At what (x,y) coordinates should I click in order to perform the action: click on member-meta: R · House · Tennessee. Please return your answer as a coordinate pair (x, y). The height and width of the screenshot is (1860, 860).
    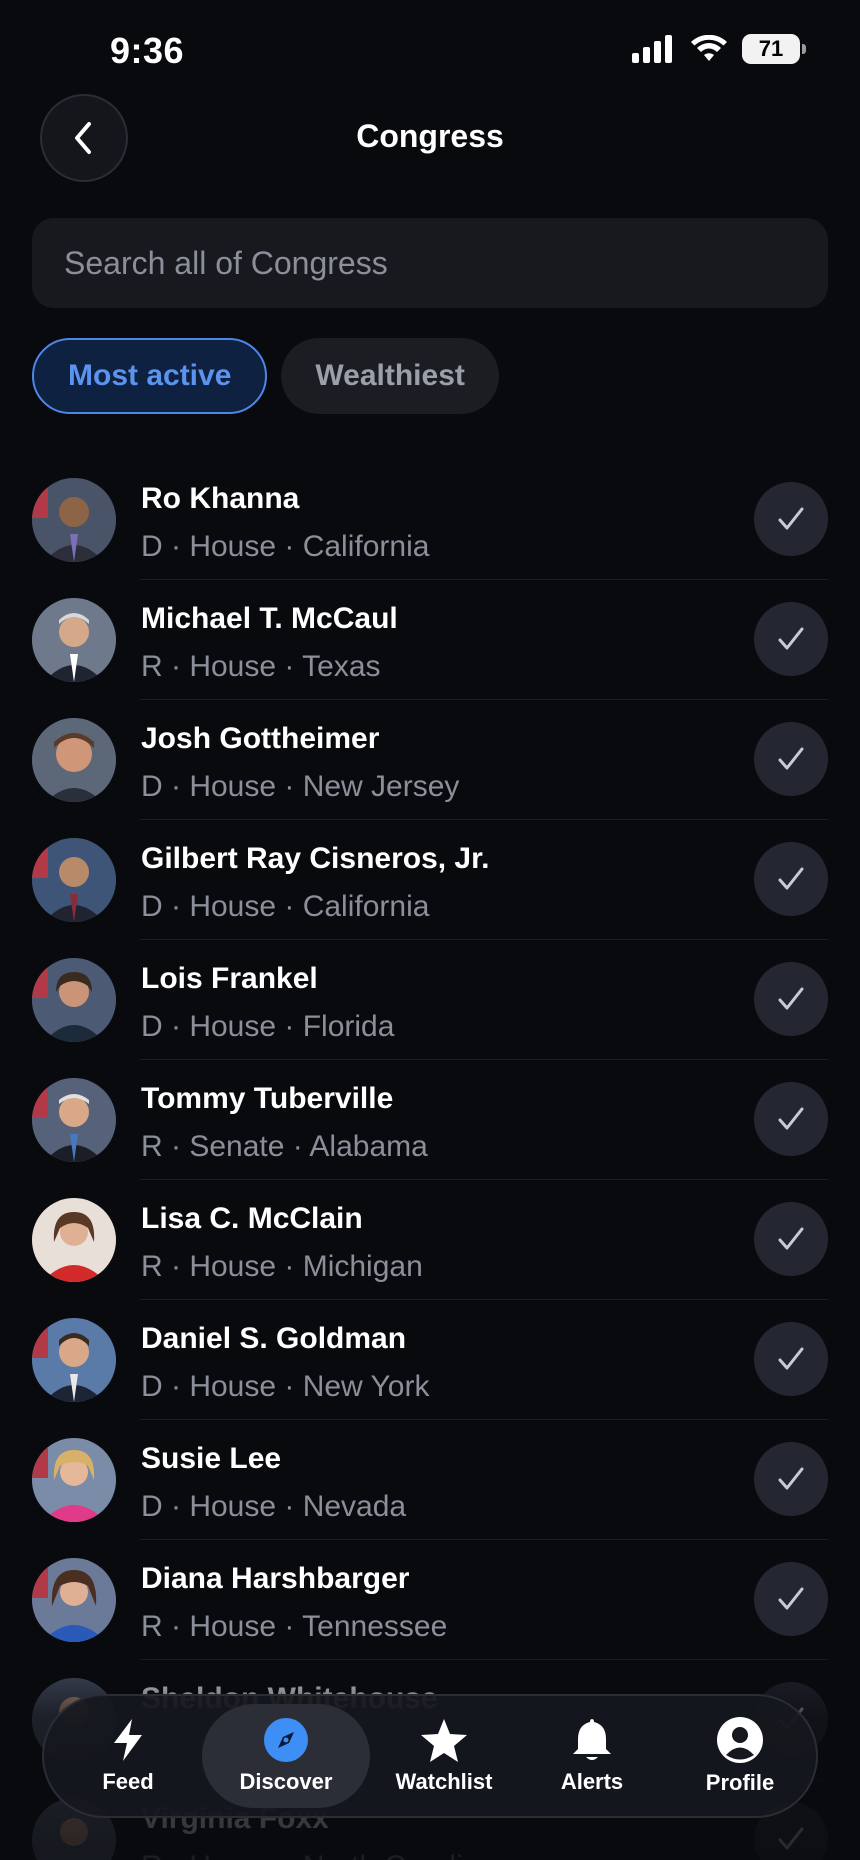
    Looking at the image, I should click on (294, 1626).